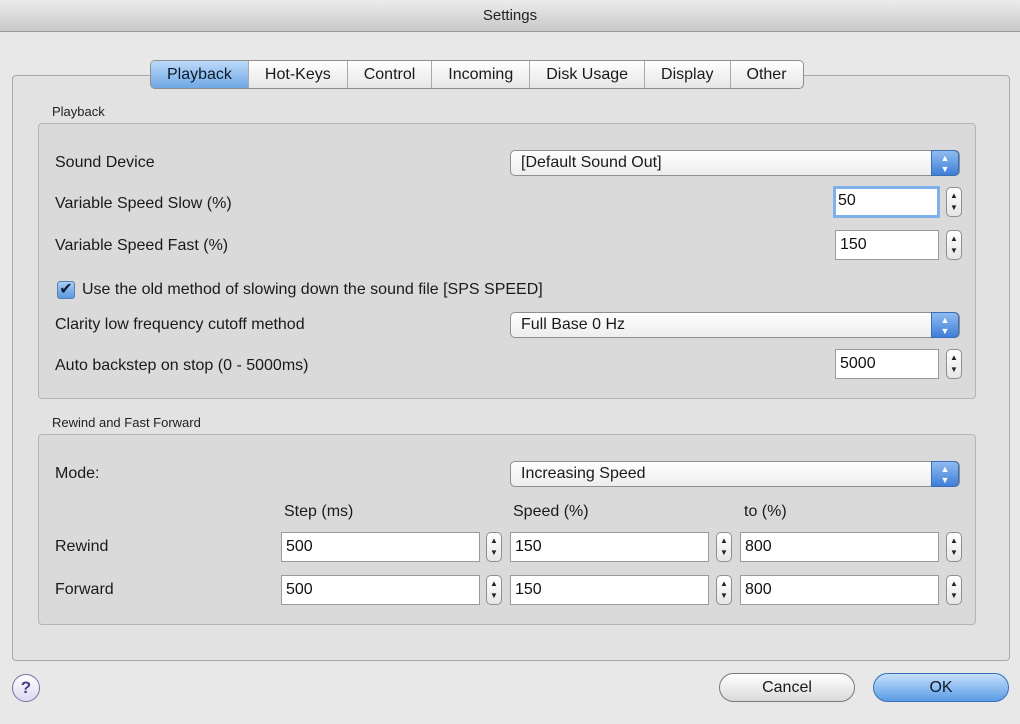 This screenshot has height=724, width=1020. What do you see at coordinates (735, 163) in the screenshot?
I see `sound-device-select: [Default Sound Out] ▲ ▼` at bounding box center [735, 163].